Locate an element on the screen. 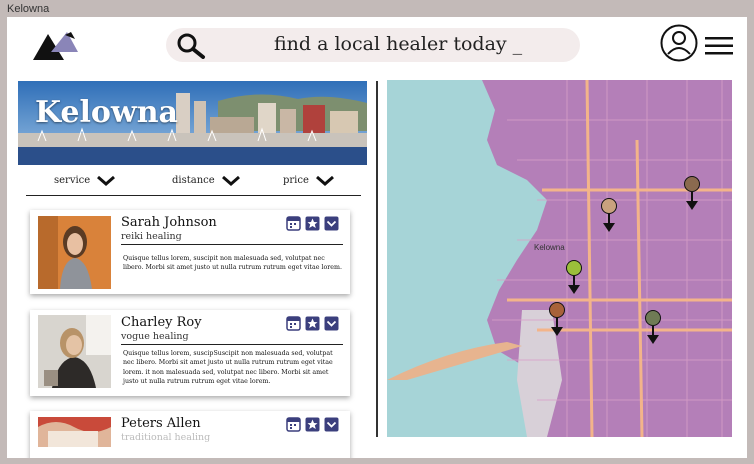 This screenshot has height=464, width=754. healer-service: traditional healing is located at coordinates (166, 437).